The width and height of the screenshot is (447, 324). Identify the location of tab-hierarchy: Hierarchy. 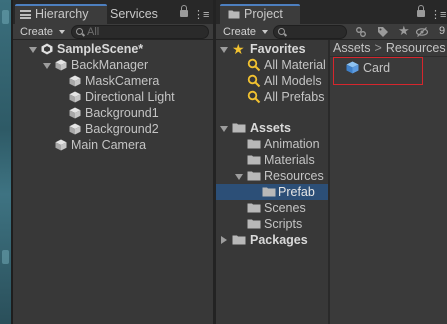
(61, 14).